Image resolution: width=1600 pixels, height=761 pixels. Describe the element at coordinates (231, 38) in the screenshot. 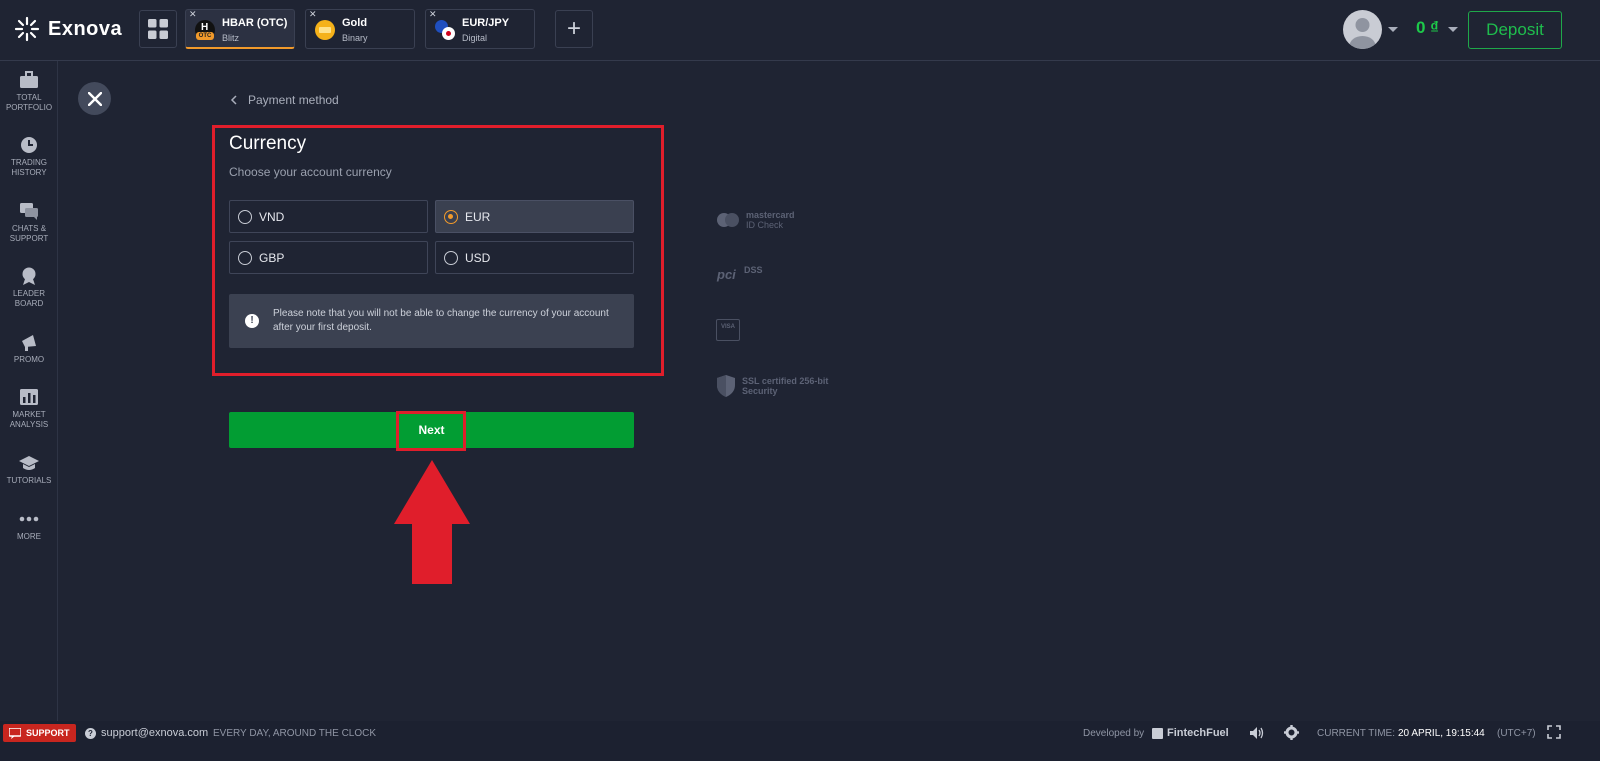

I see `tab-type: Blitz` at that location.